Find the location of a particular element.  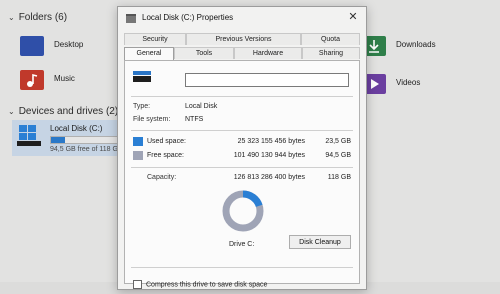

local-disk-icon is located at coordinates (142, 77).